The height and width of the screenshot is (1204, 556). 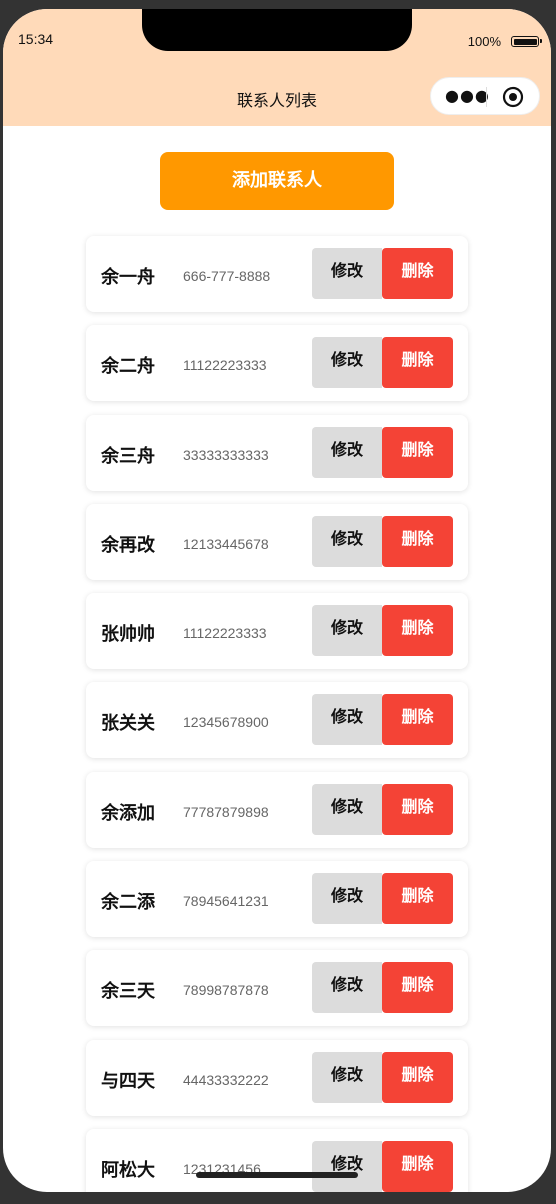 What do you see at coordinates (226, 1079) in the screenshot?
I see `contact-phone: 44433332222` at bounding box center [226, 1079].